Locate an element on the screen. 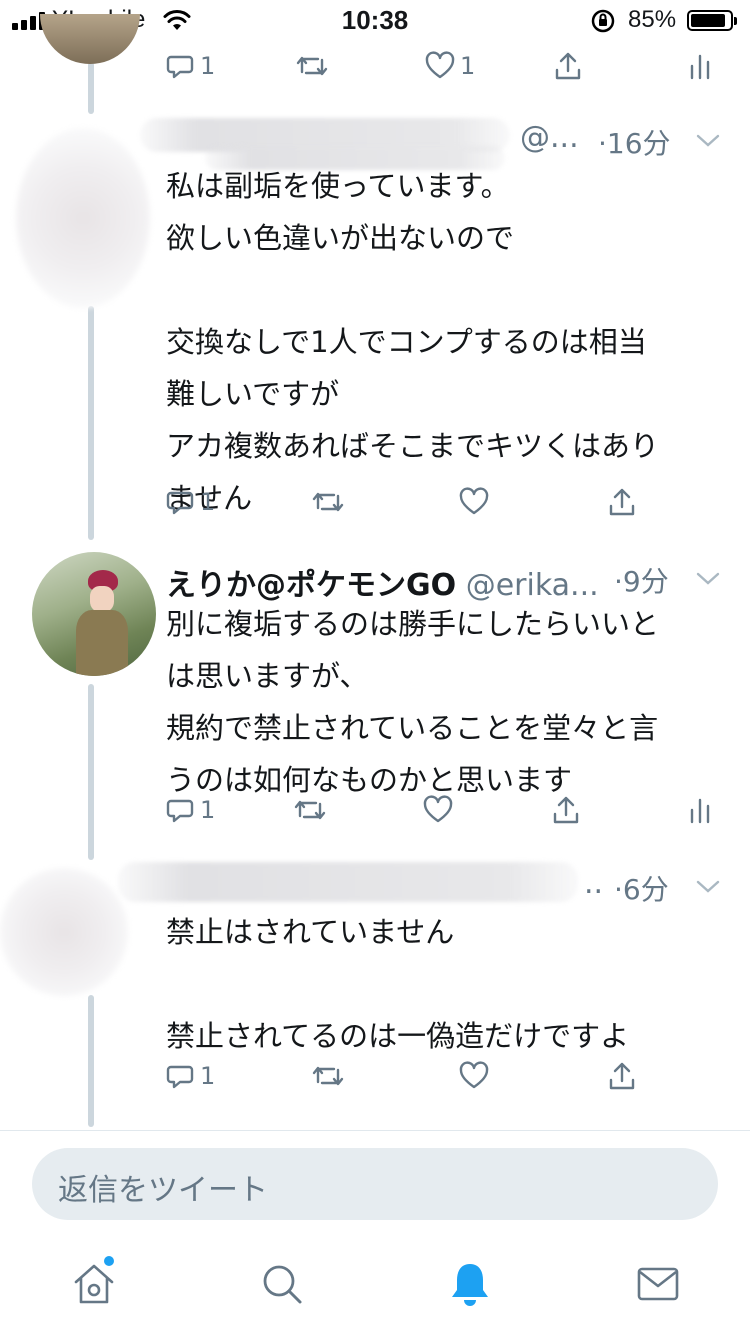 This screenshot has width=750, height=1334. reply-input: 返信をツイート is located at coordinates (375, 1184).